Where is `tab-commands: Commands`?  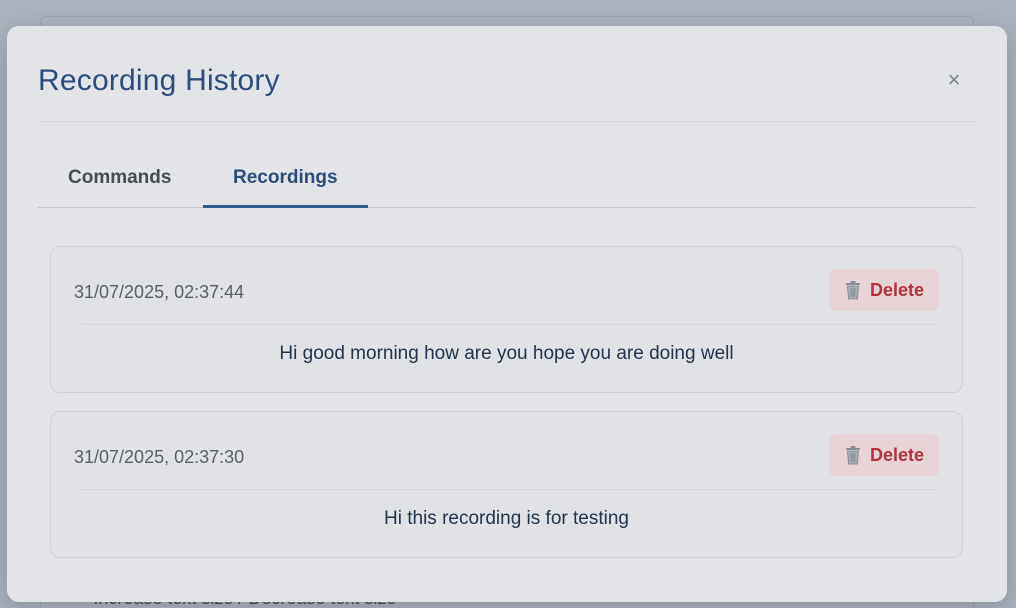
tab-commands: Commands is located at coordinates (119, 177).